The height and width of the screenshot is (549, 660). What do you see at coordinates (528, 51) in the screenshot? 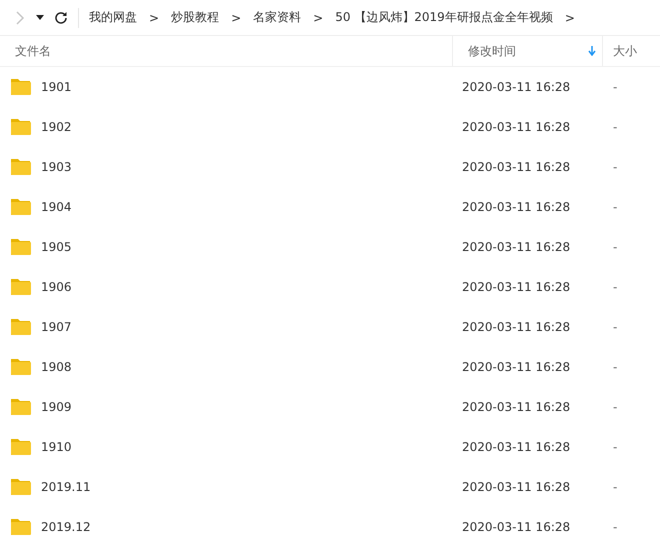
I see `column-header: 修改时间` at bounding box center [528, 51].